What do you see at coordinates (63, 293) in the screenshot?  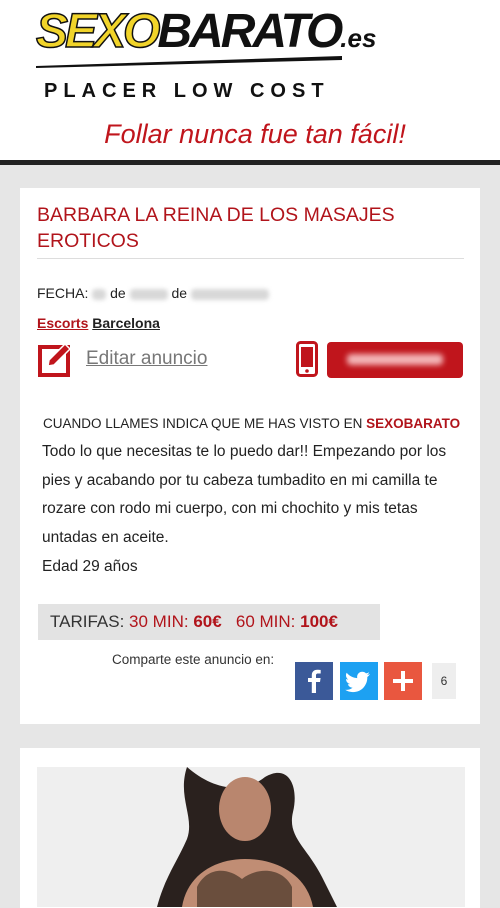 I see `date-label: FECHA:` at bounding box center [63, 293].